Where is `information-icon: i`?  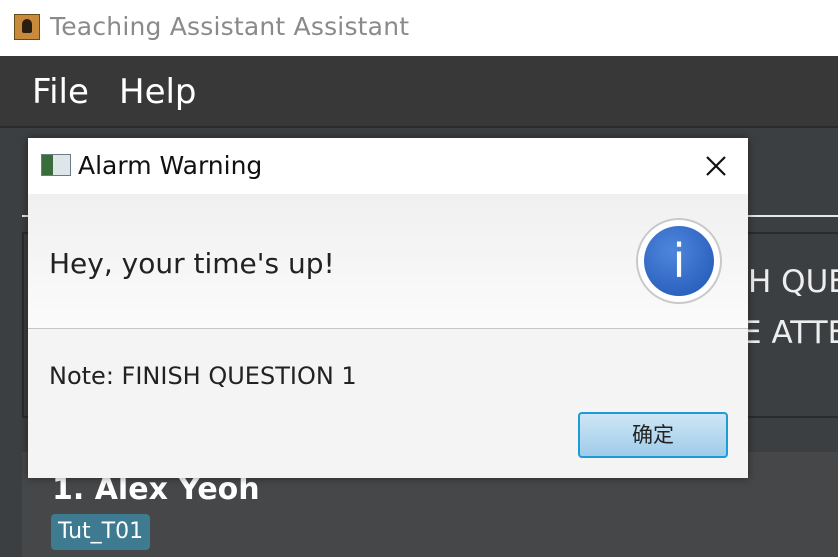
information-icon: i is located at coordinates (679, 261).